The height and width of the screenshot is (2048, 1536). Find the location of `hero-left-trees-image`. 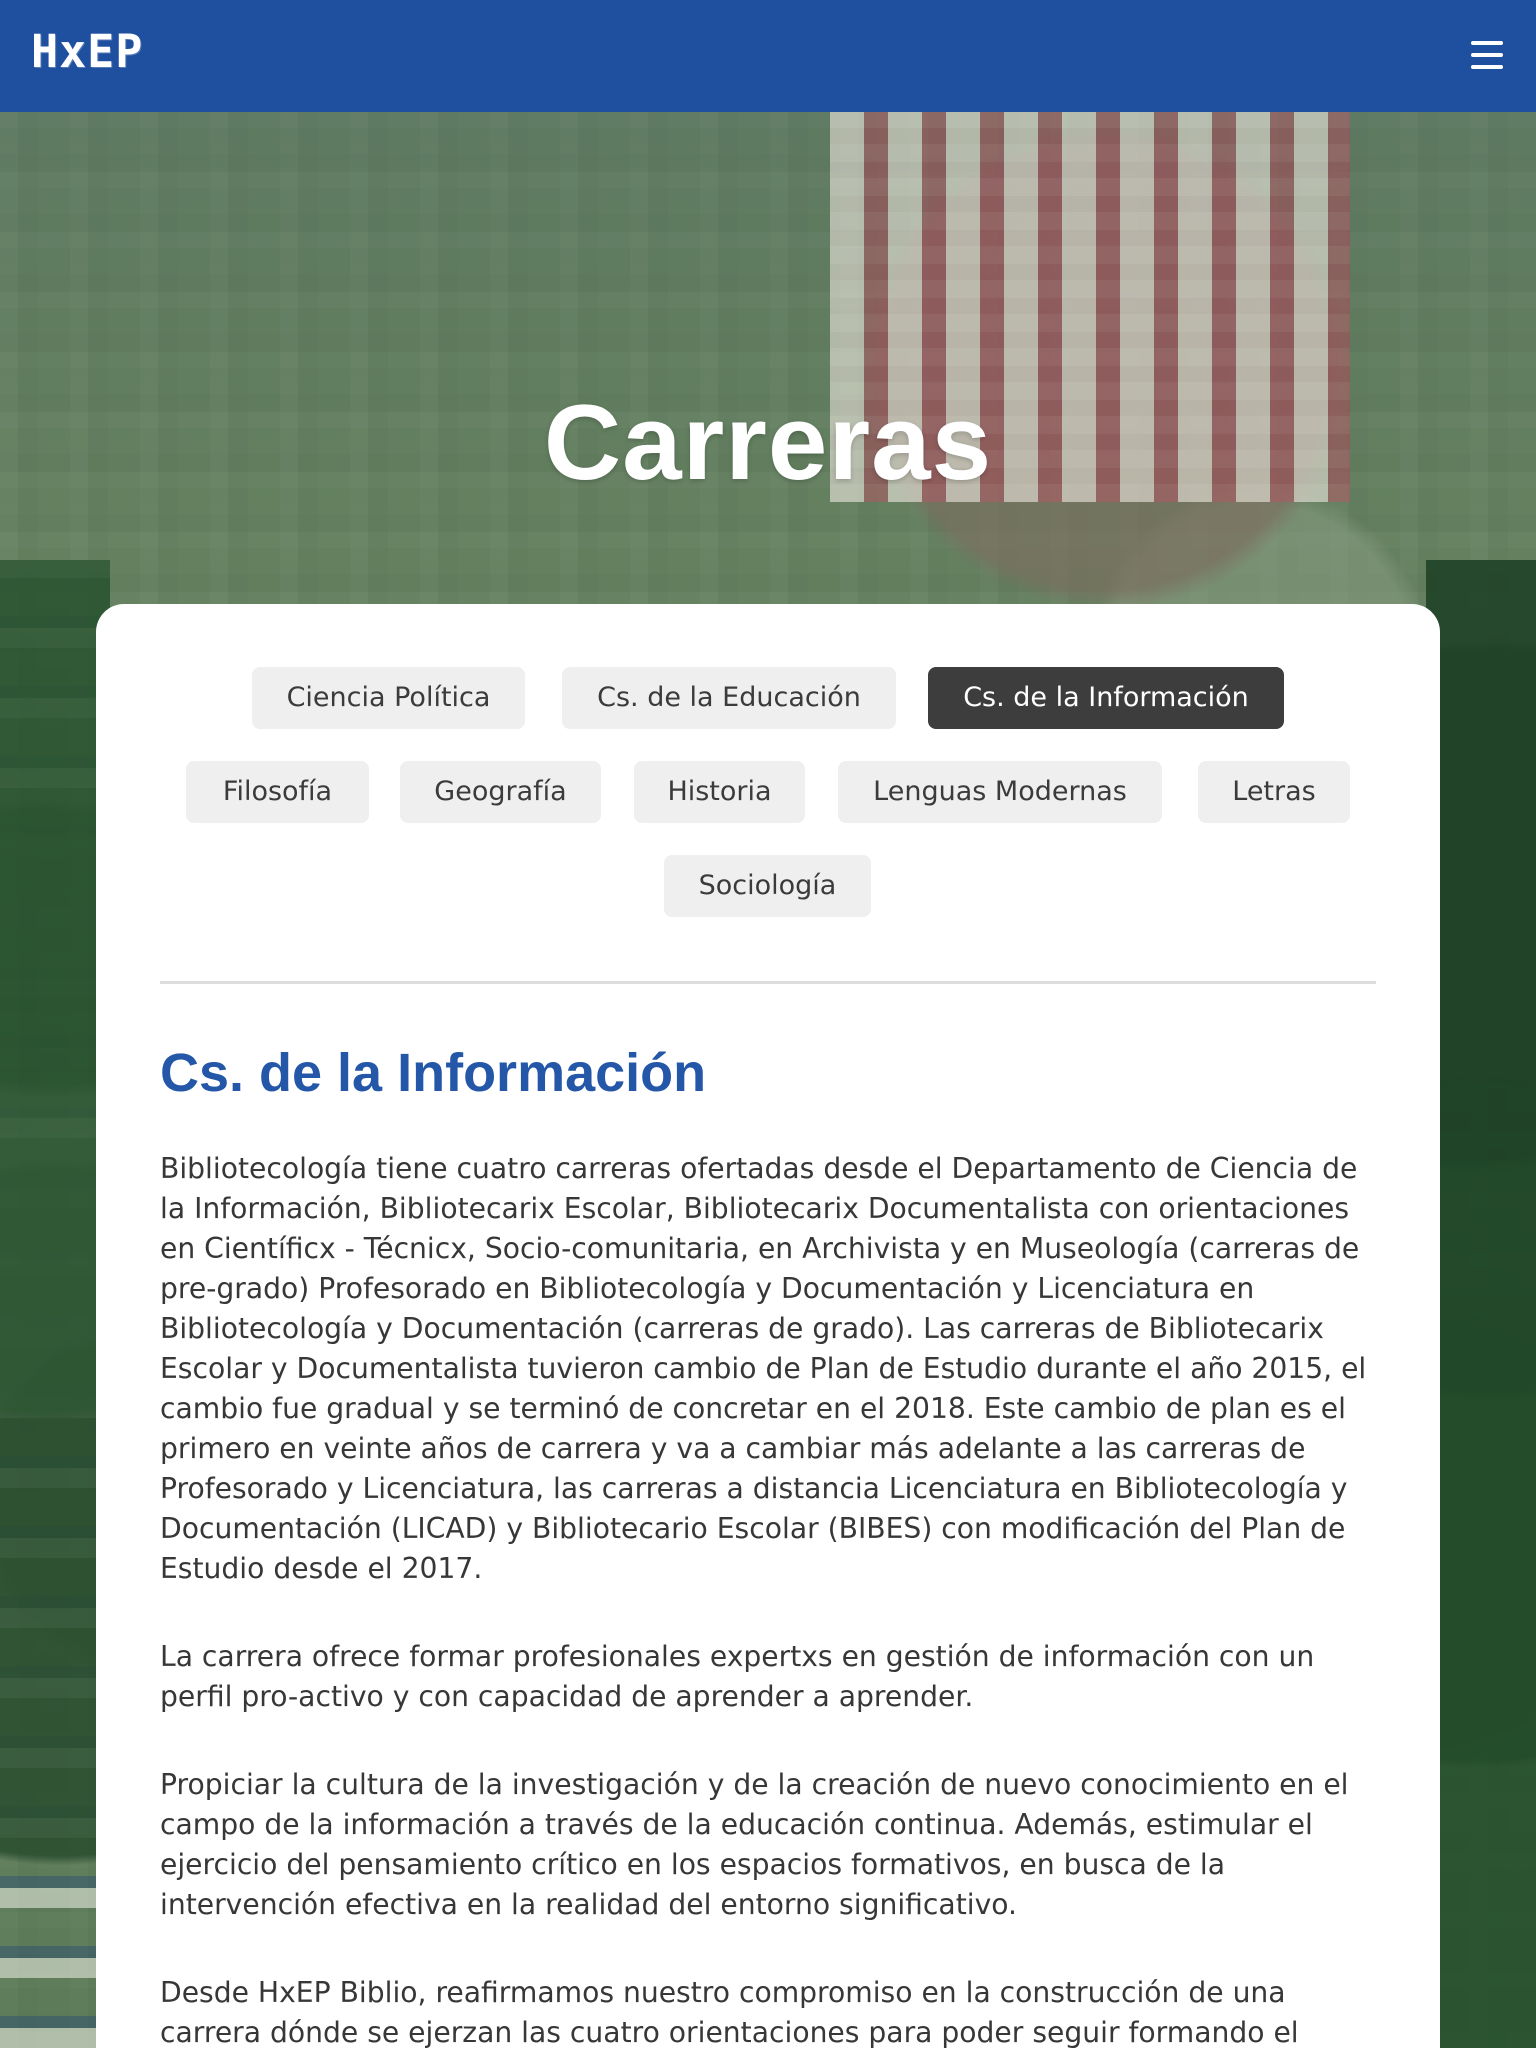

hero-left-trees-image is located at coordinates (55, 1304).